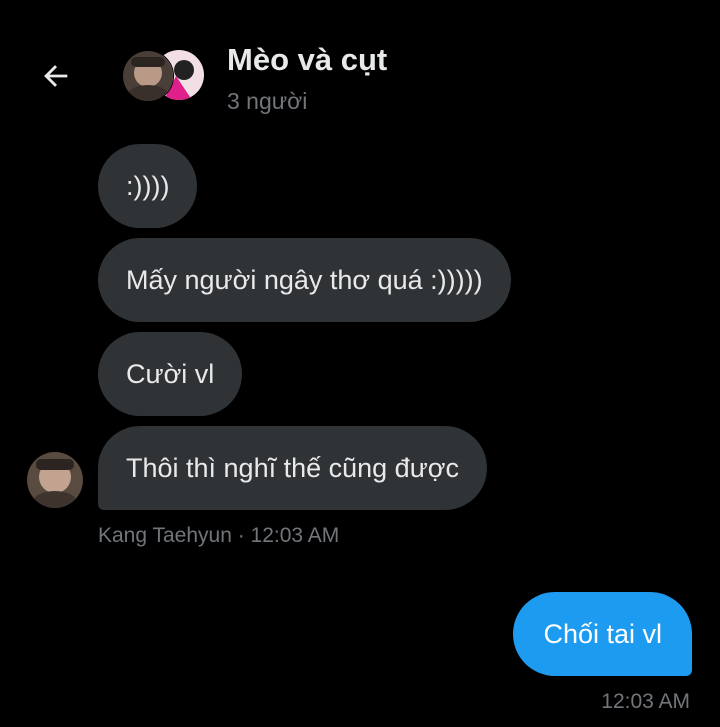 This screenshot has height=727, width=720. What do you see at coordinates (307, 60) in the screenshot?
I see `conversation-title: Mèo và cụt` at bounding box center [307, 60].